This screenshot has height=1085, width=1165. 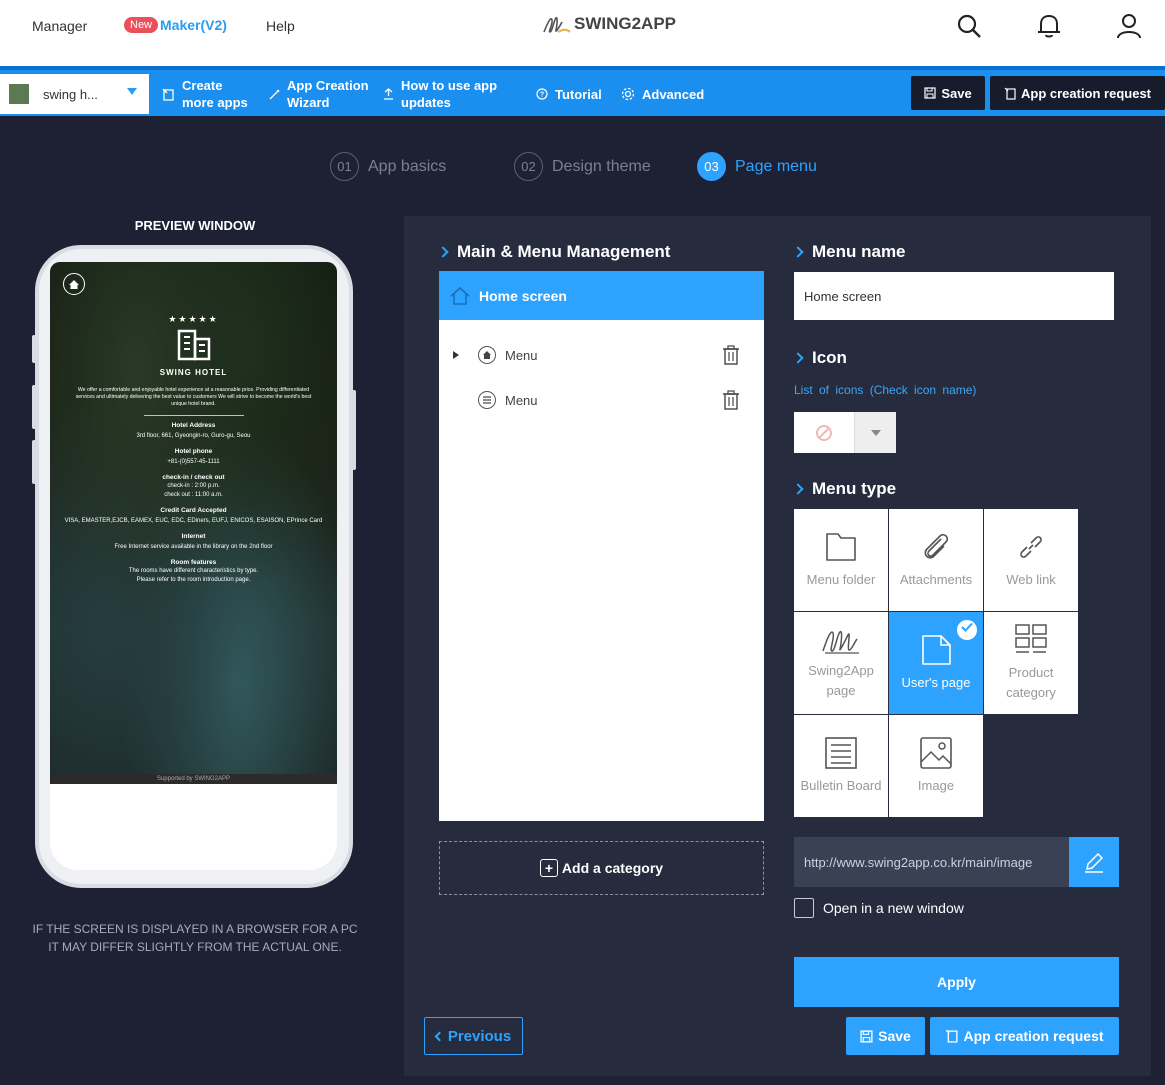 What do you see at coordinates (193, 562) in the screenshot?
I see `room-title: Room features` at bounding box center [193, 562].